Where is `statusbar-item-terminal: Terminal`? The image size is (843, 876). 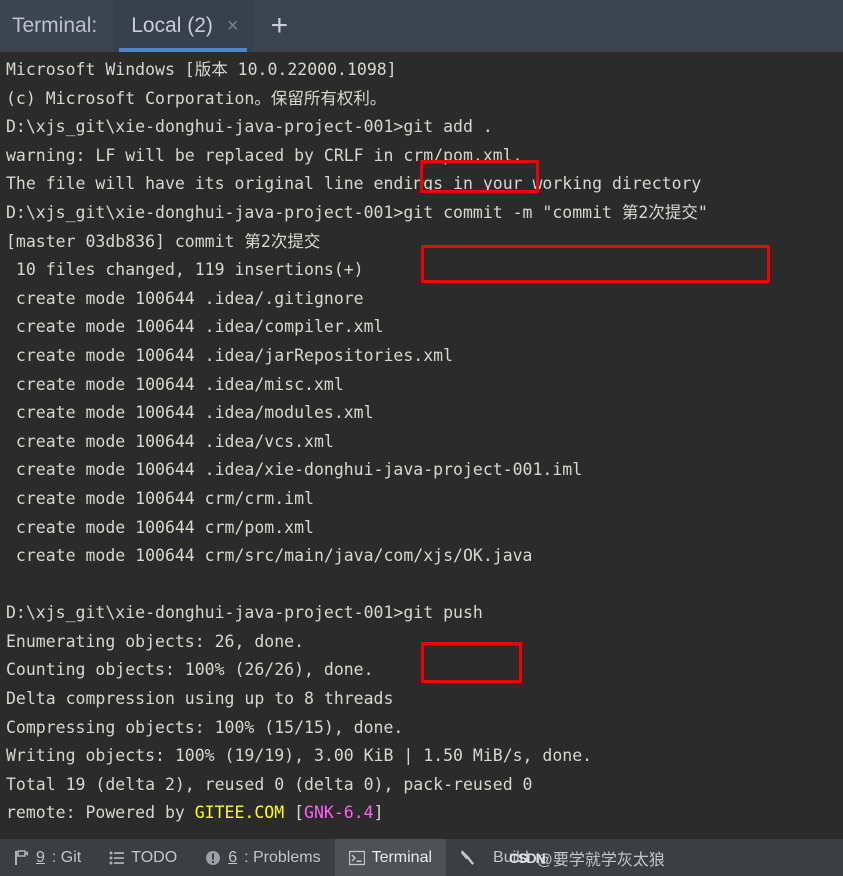
statusbar-item-terminal: Terminal is located at coordinates (390, 857).